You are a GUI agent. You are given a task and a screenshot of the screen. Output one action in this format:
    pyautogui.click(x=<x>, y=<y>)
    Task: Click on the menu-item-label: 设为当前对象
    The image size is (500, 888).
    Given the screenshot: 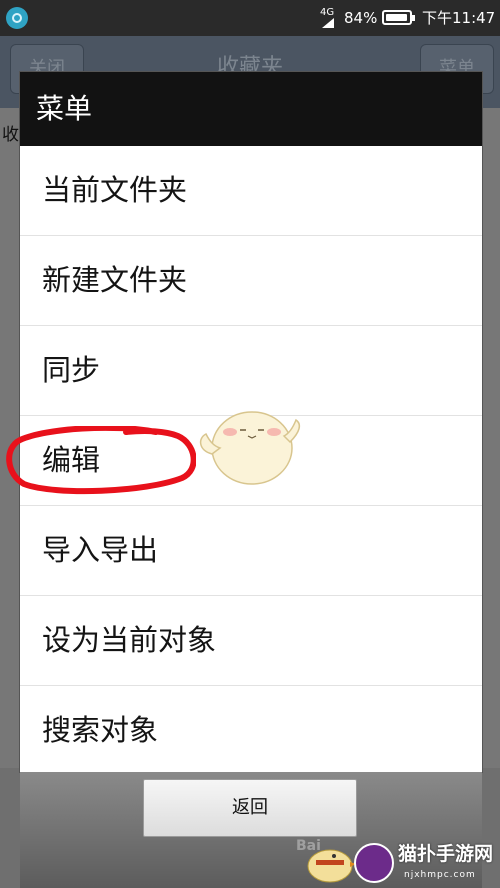 What is the action you would take?
    pyautogui.click(x=129, y=640)
    